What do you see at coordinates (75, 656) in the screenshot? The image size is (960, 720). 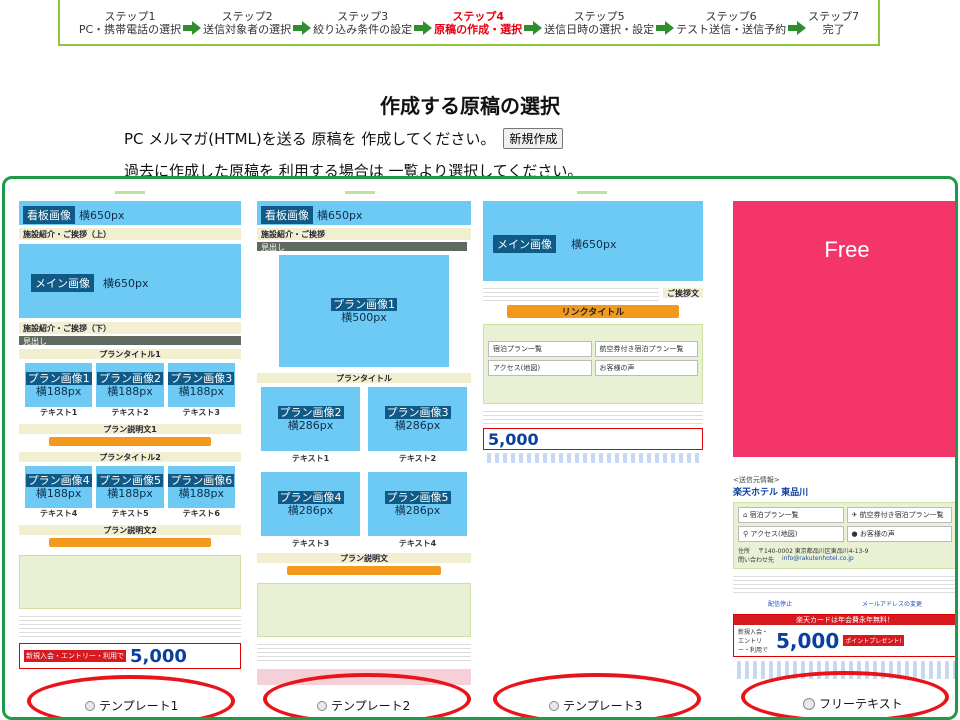 I see `banner-tag: 新規入会・エントリー・利用で` at bounding box center [75, 656].